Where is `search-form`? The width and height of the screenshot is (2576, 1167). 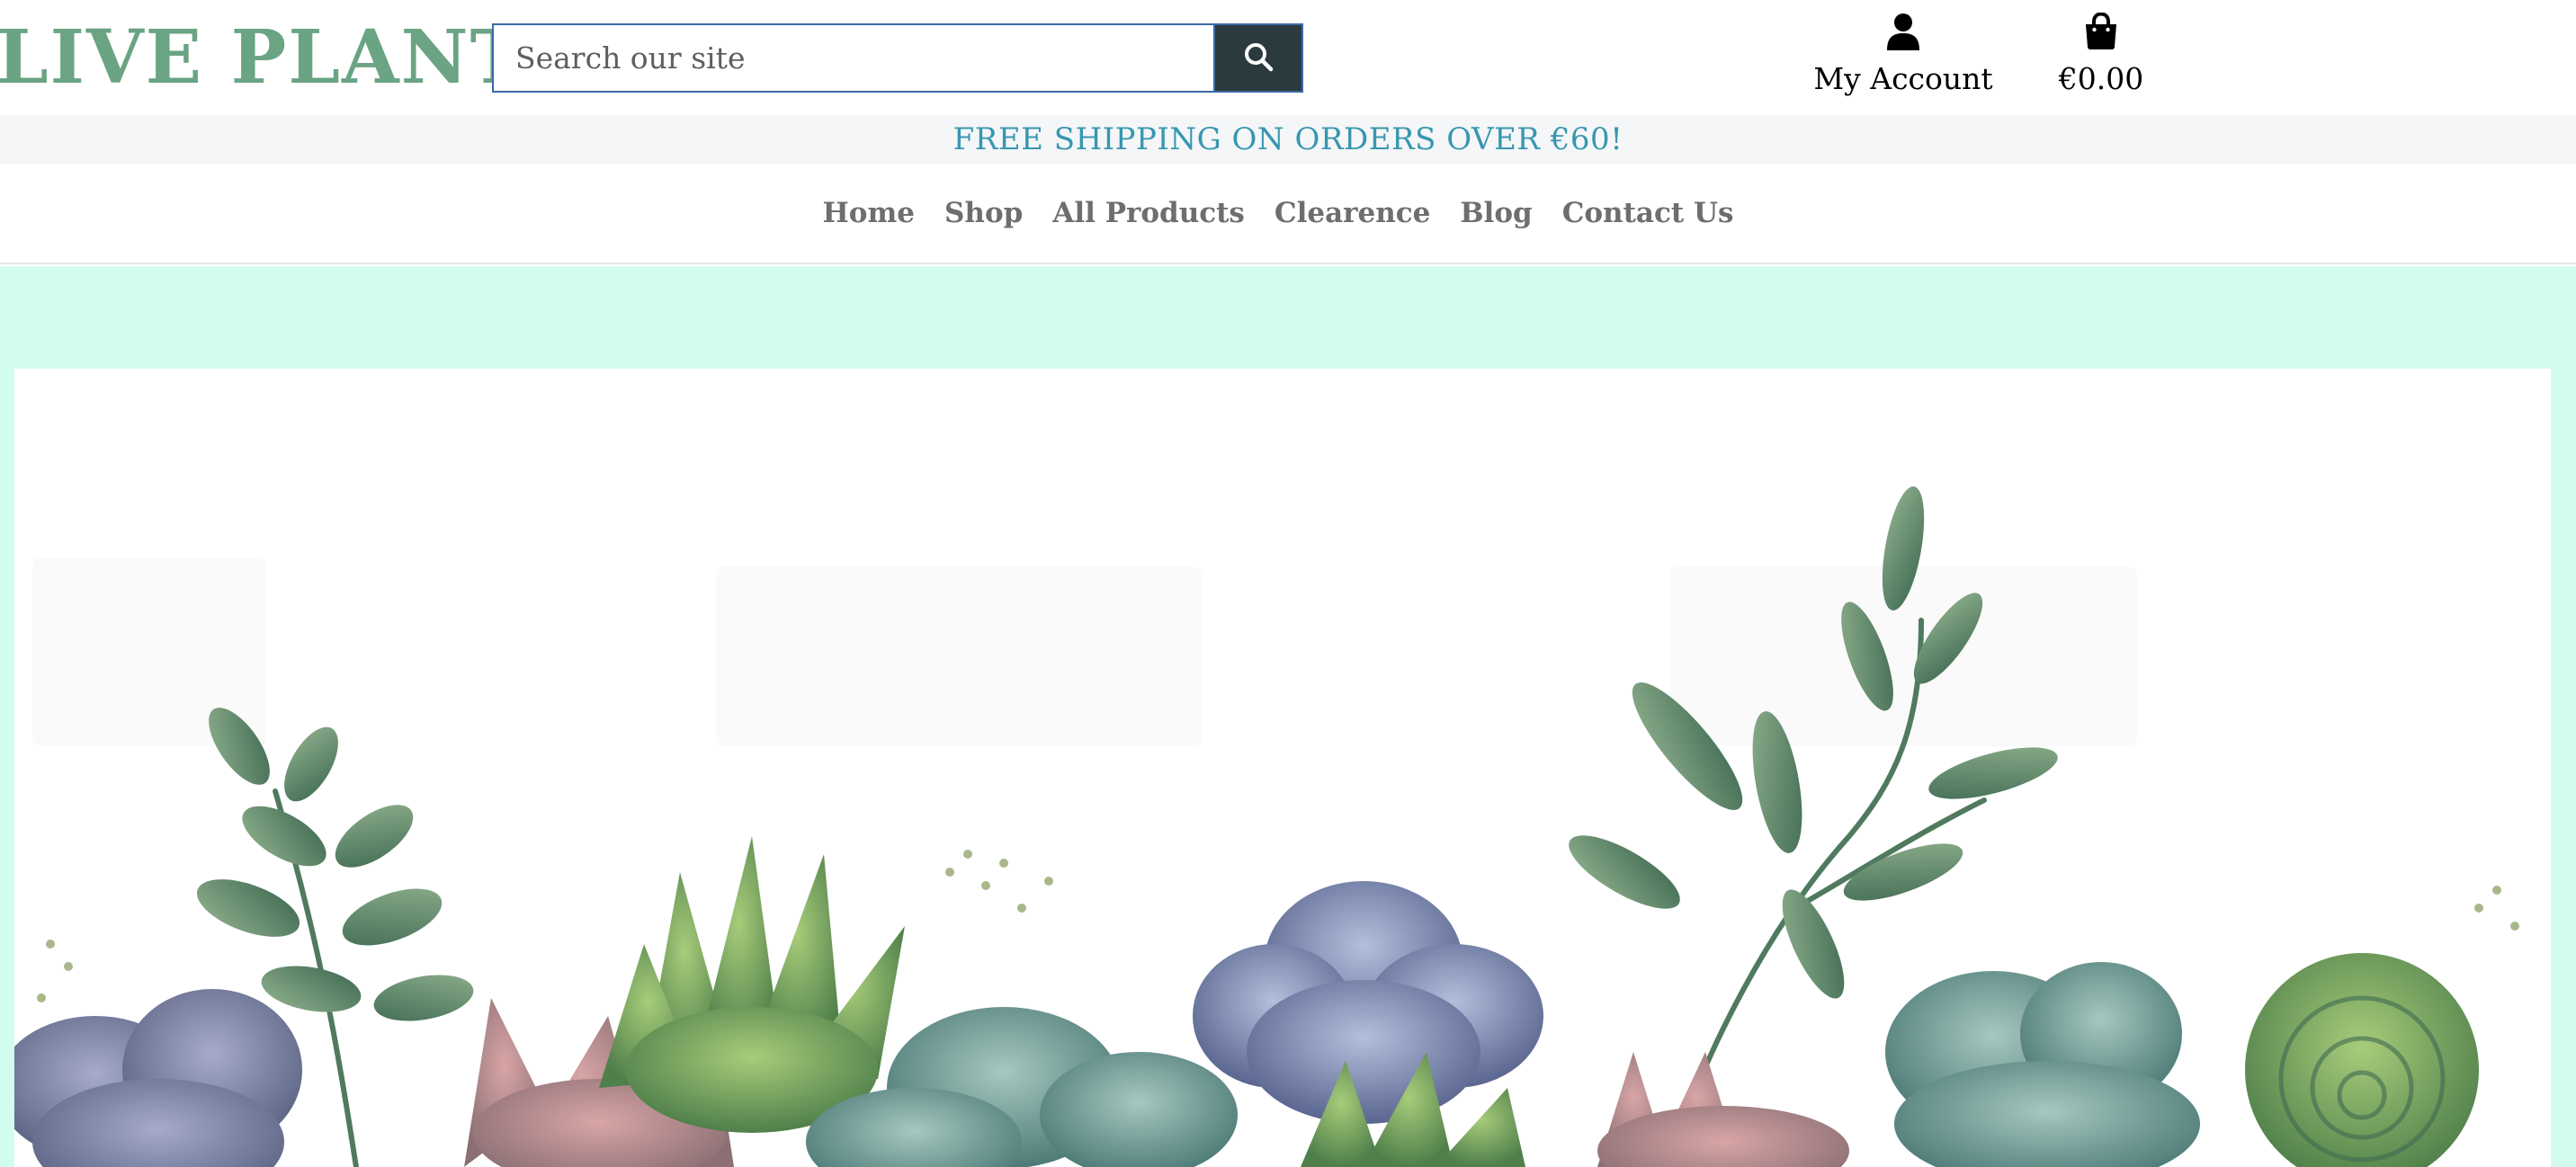
search-form is located at coordinates (897, 58).